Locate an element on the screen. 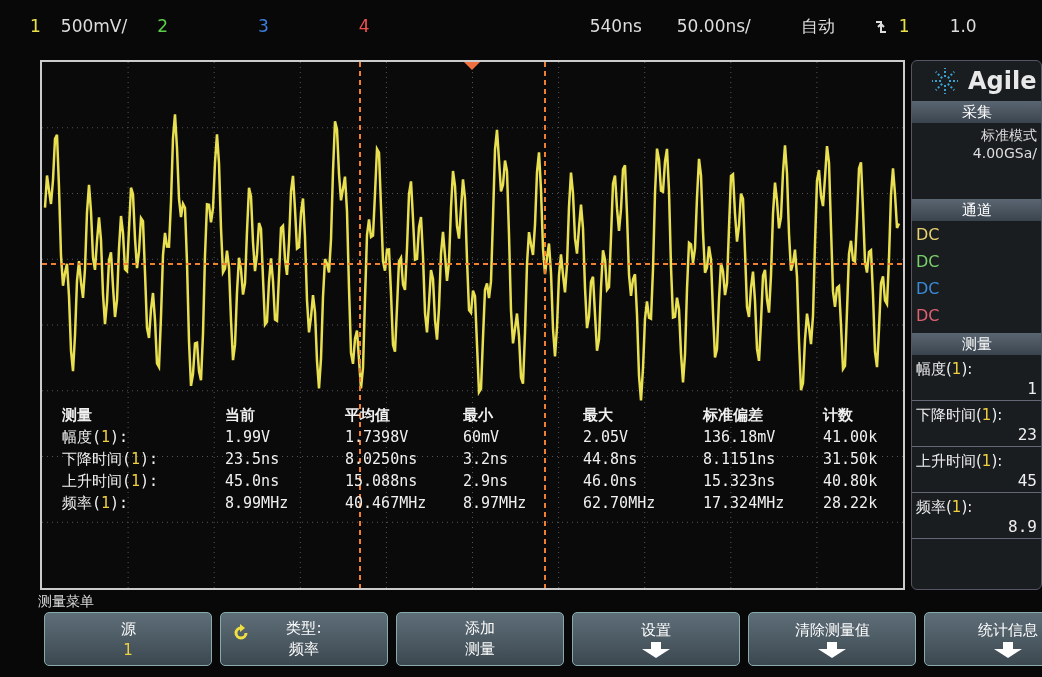  column-header: 计数 is located at coordinates (838, 415).